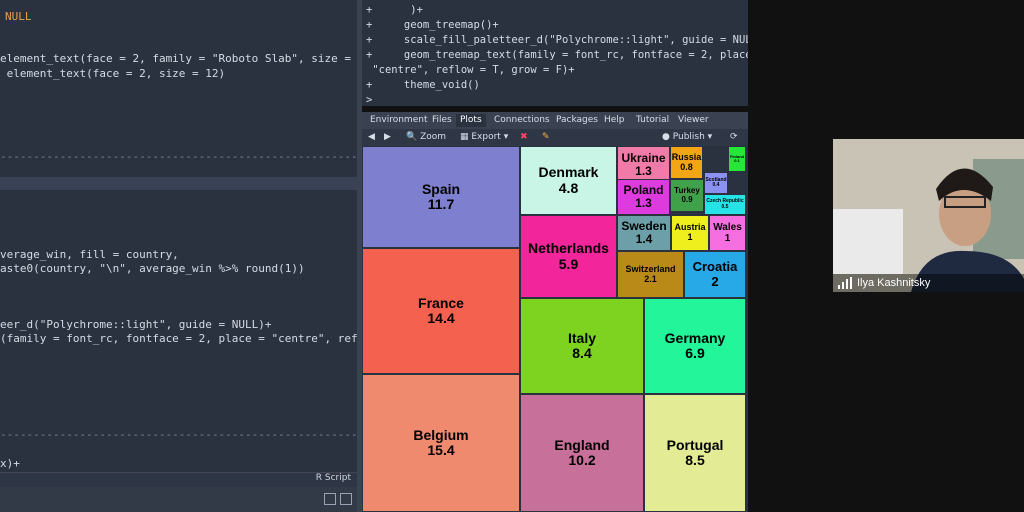  I want to click on participant-name: Ilya Kashnitsky, so click(894, 283).